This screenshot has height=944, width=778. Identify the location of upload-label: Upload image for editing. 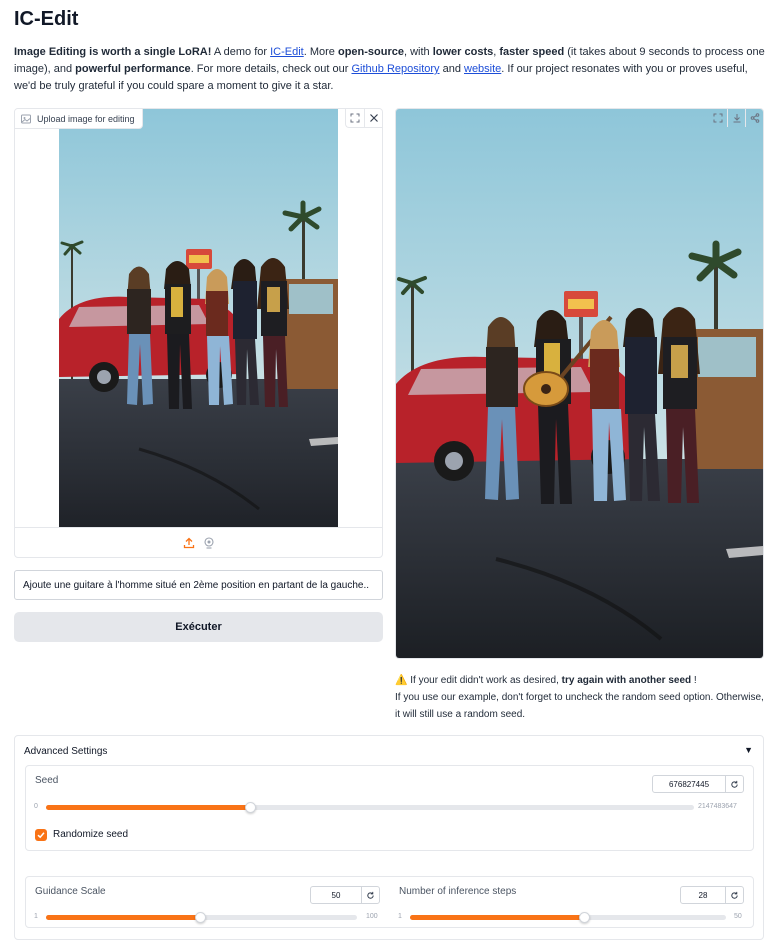
(79, 119).